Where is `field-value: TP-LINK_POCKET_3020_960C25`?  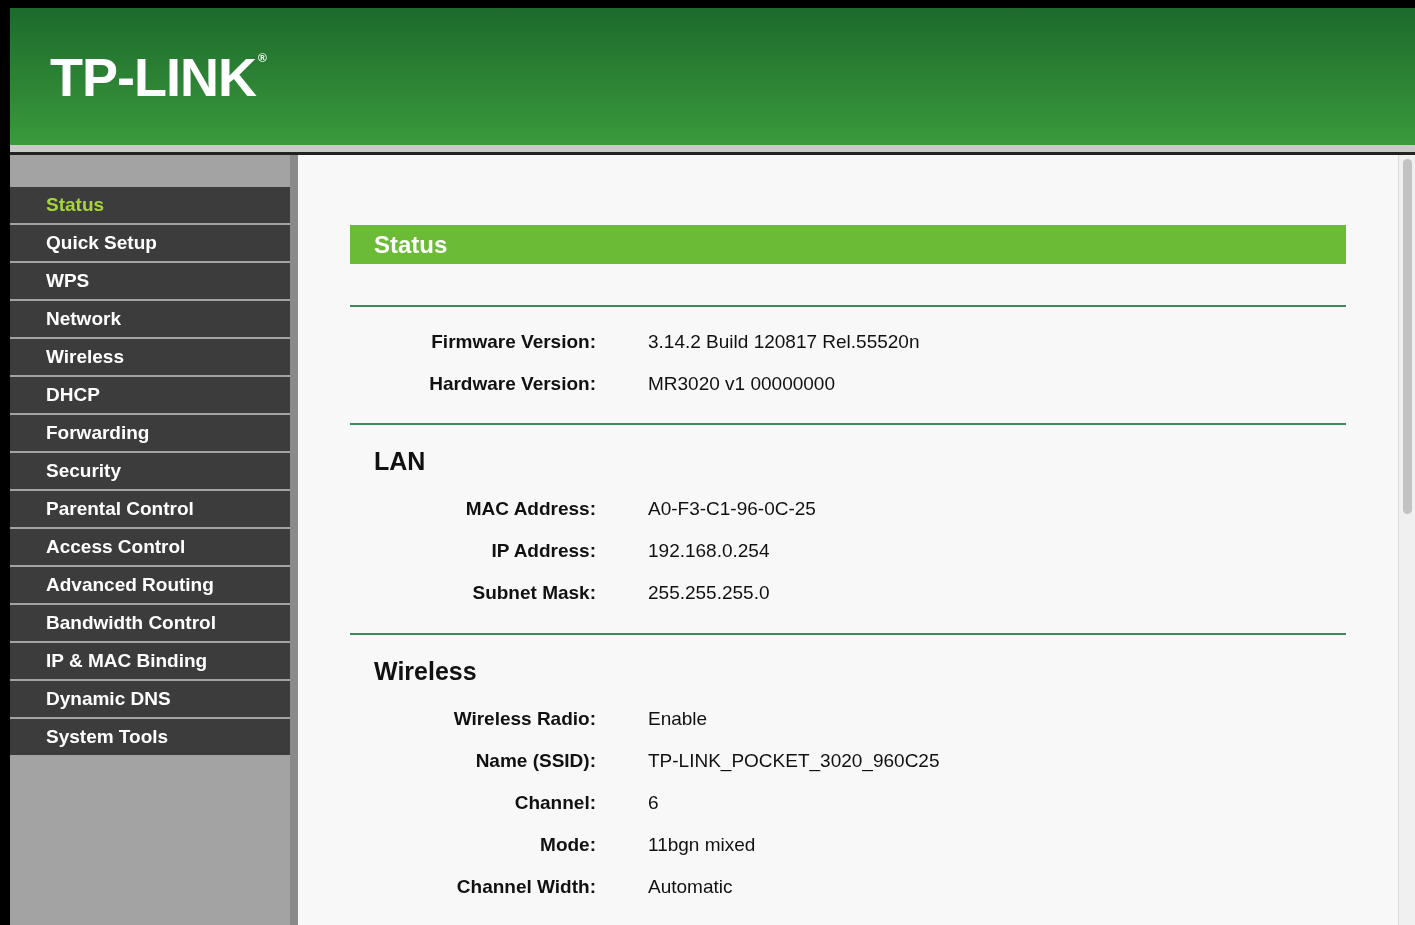
field-value: TP-LINK_POCKET_3020_960C25 is located at coordinates (794, 761).